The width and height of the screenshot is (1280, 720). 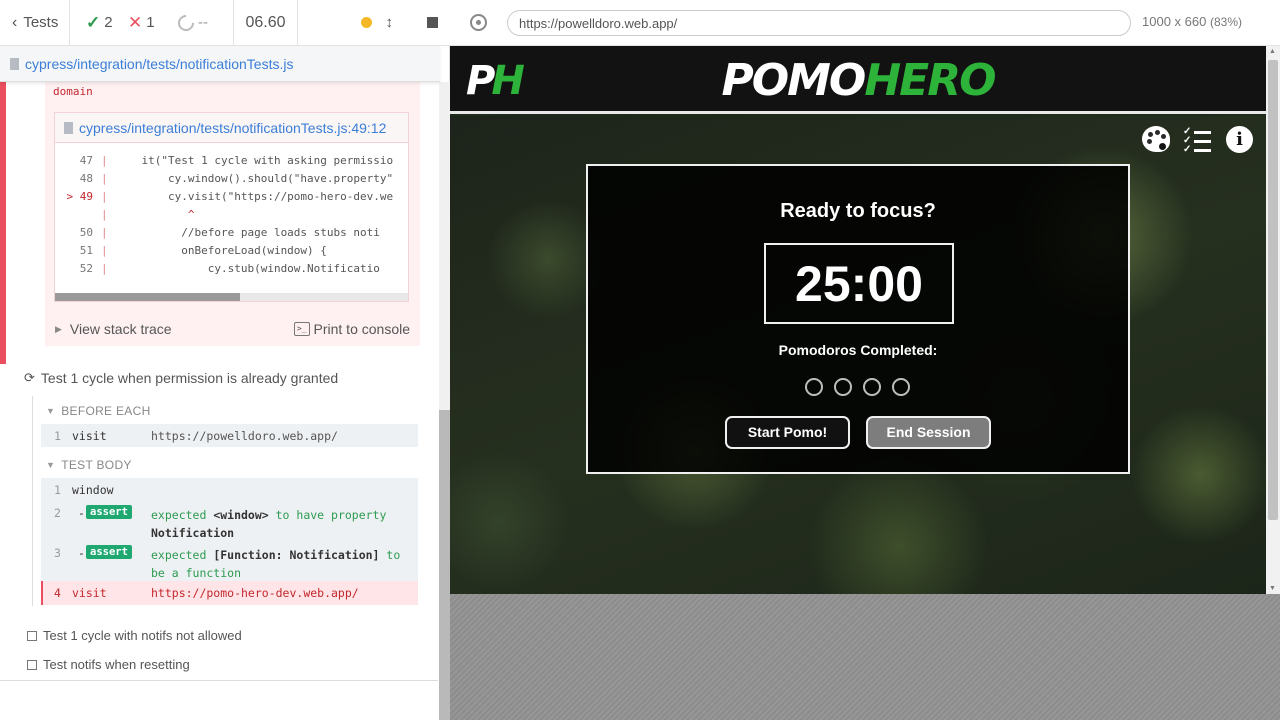 I want to click on chevron-left-icon: ‹, so click(x=15, y=22).